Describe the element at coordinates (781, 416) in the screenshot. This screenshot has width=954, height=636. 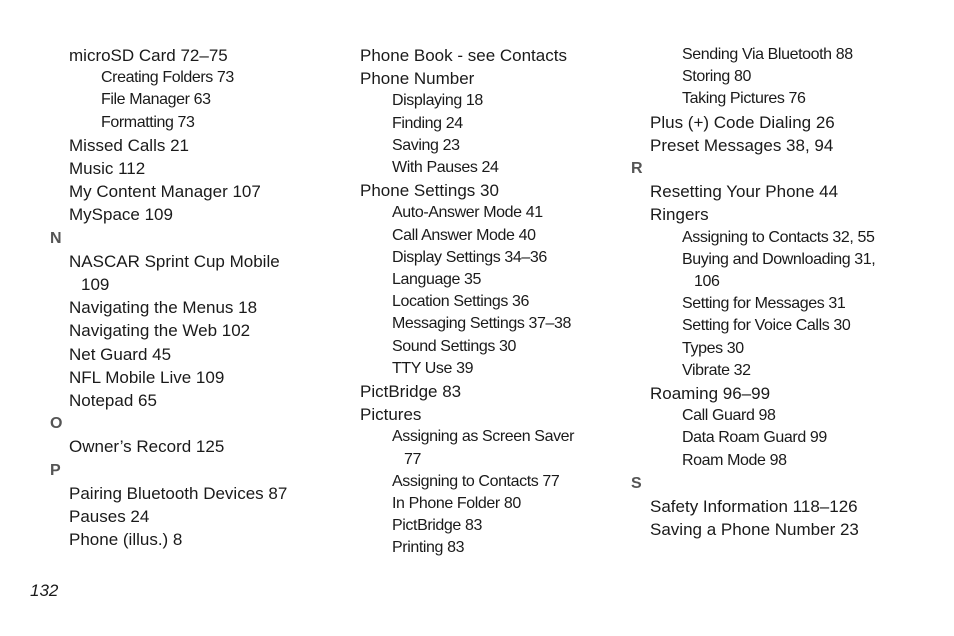
I see `index-subentry: Call Guard 98` at that location.